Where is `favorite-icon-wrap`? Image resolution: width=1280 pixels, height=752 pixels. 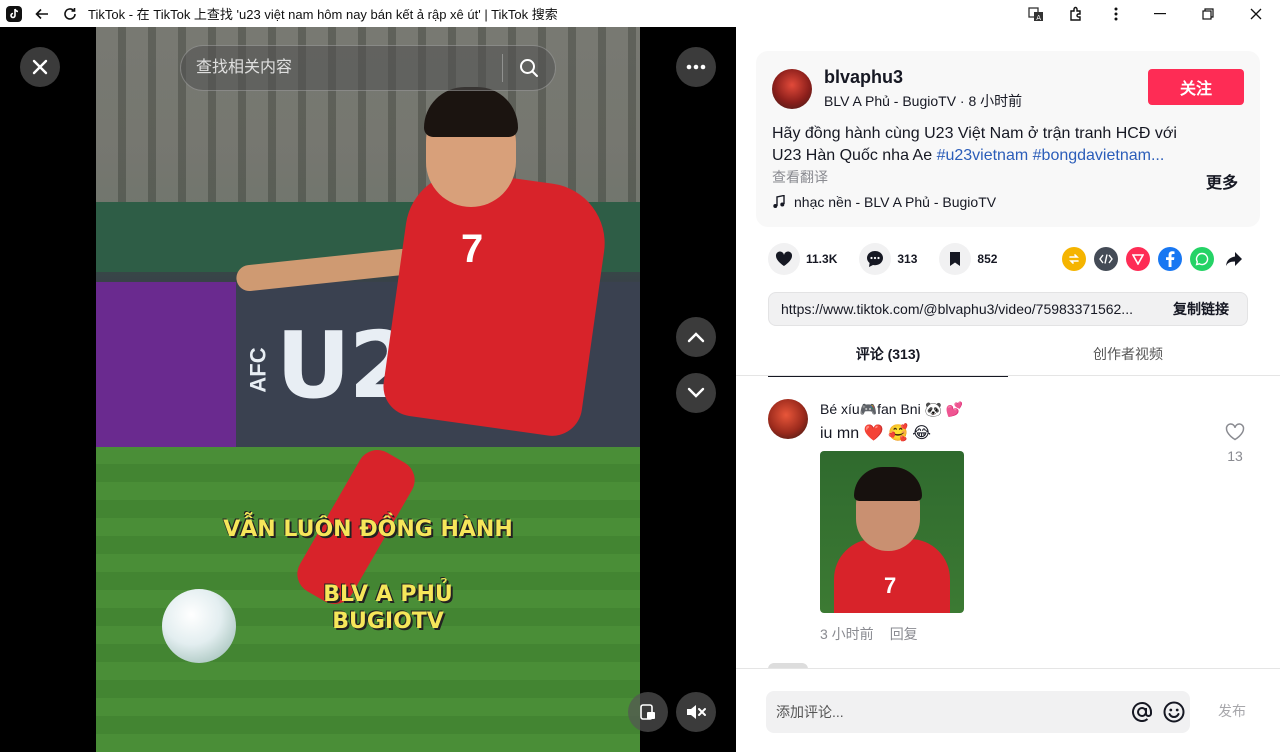
favorite-icon-wrap is located at coordinates (955, 259).